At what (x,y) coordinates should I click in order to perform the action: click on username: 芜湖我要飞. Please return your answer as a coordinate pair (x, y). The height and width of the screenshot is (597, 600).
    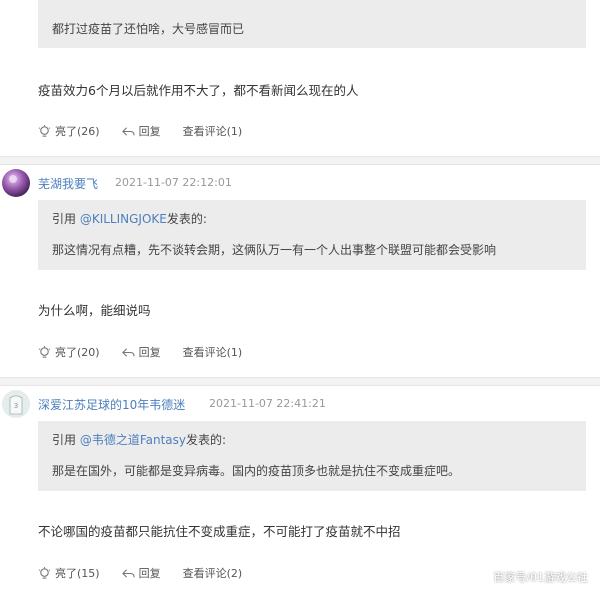
    Looking at the image, I should click on (68, 183).